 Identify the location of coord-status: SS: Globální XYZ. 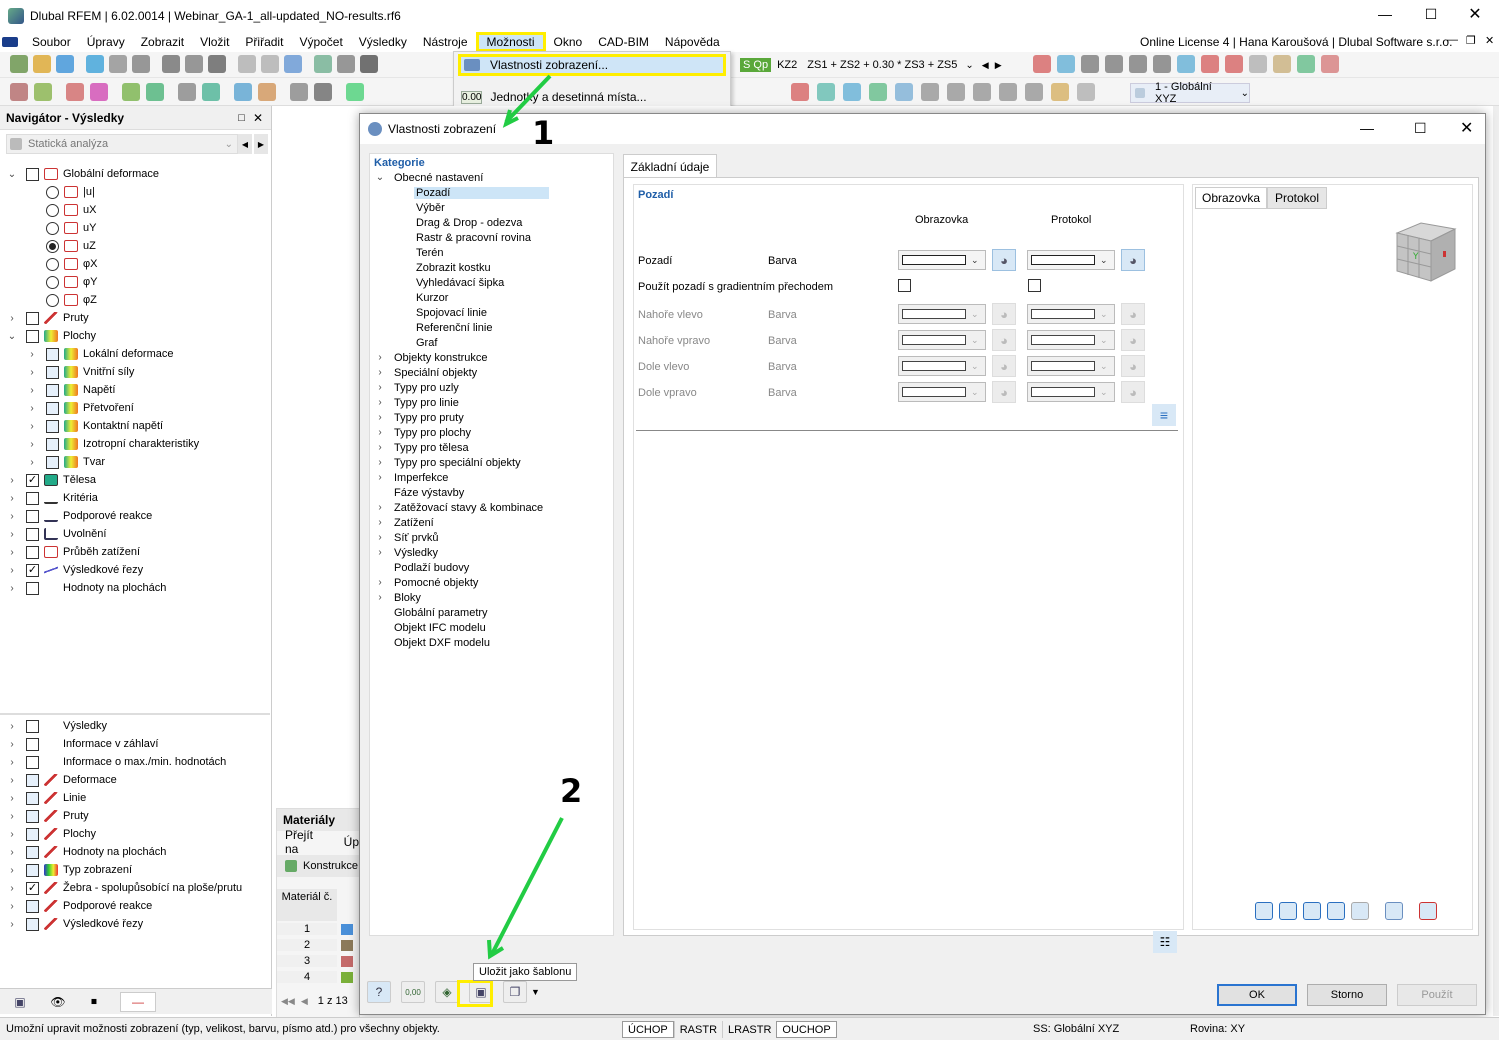
(1076, 1029).